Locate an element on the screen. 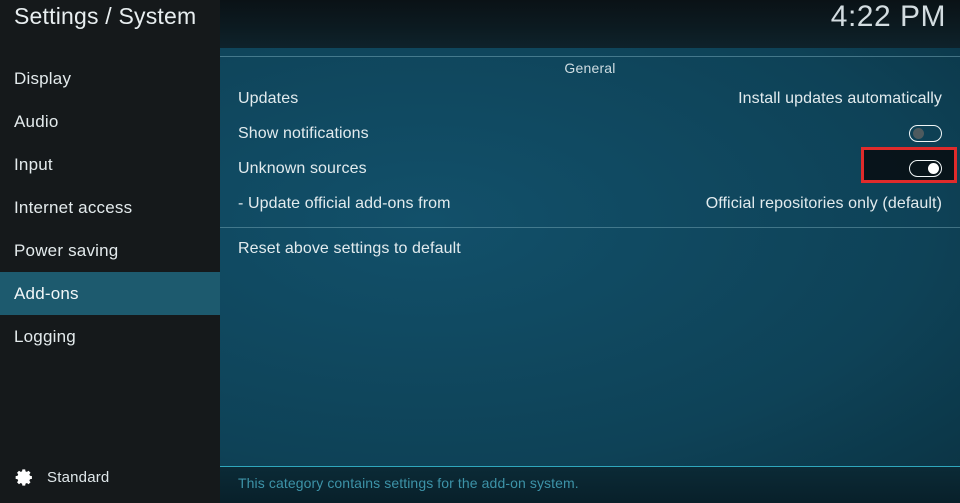  show-notifications-toggle is located at coordinates (925, 133).